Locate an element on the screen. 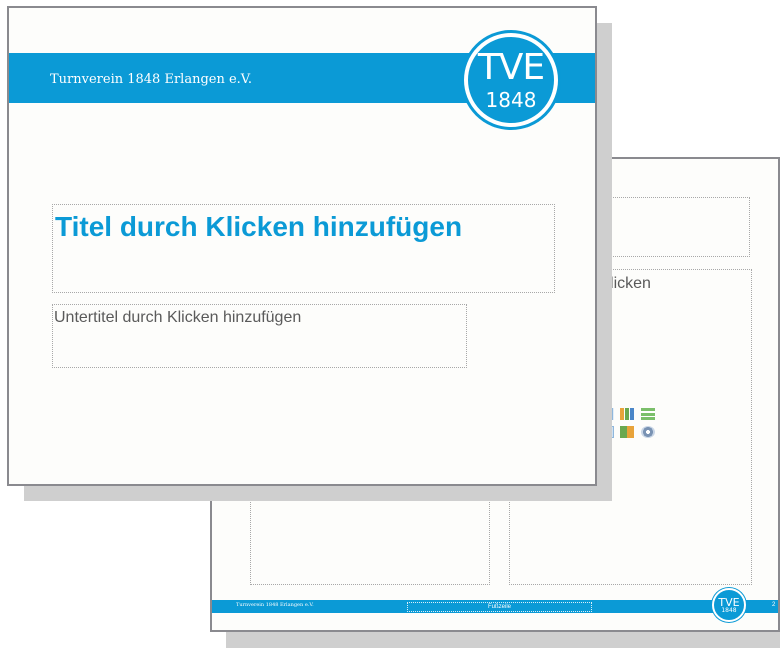 The height and width of the screenshot is (648, 780). tve-logo: TVE 1848 is located at coordinates (511, 80).